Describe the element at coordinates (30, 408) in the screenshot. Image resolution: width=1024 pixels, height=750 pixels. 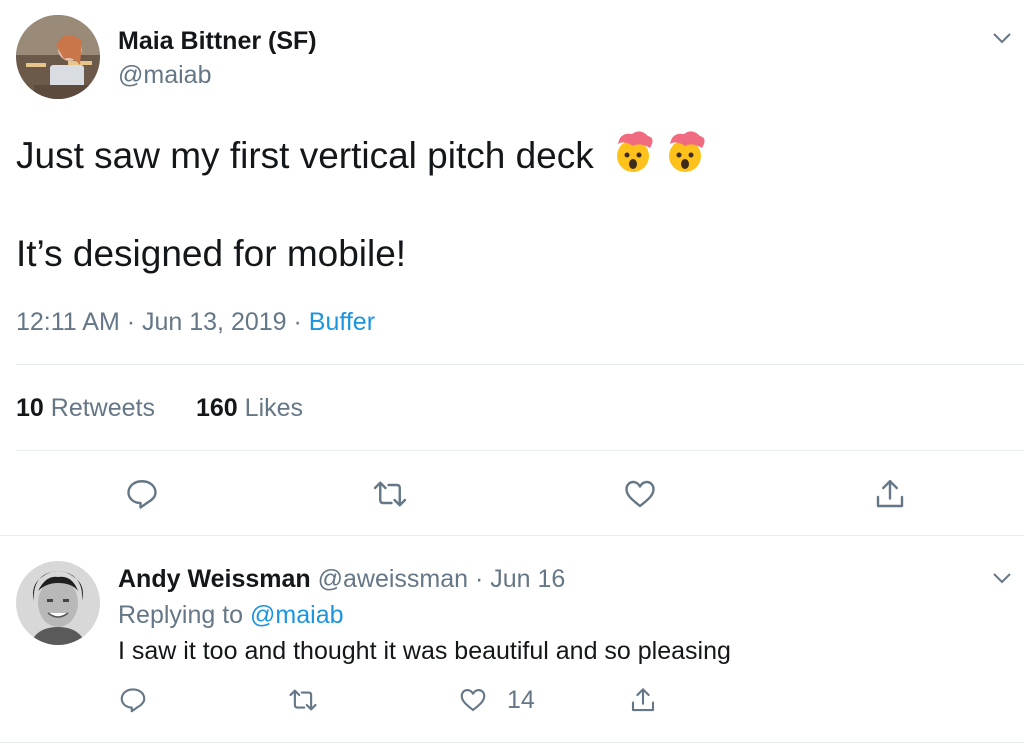
I see `retweets-count: 10` at that location.